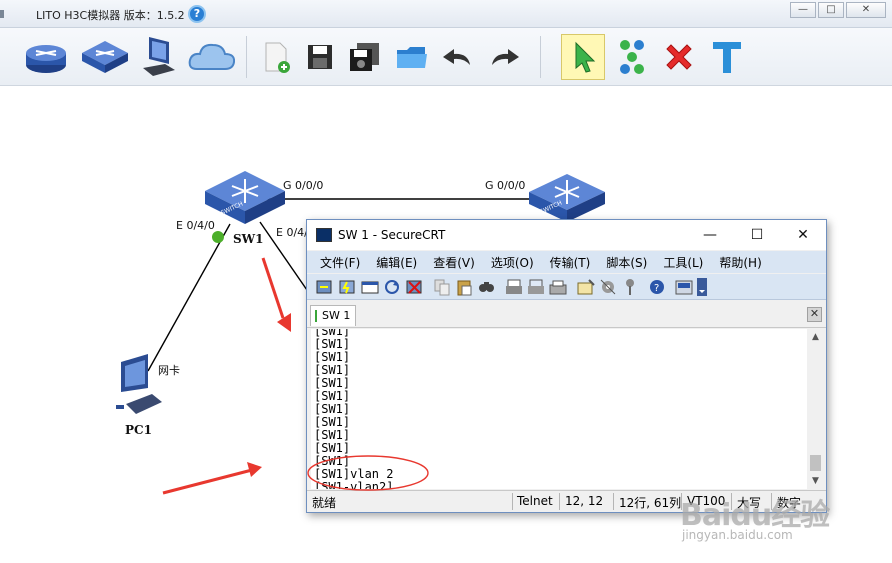 This screenshot has height=563, width=892. Describe the element at coordinates (248, 239) in the screenshot. I see `device-label-sw1: SW1` at that location.